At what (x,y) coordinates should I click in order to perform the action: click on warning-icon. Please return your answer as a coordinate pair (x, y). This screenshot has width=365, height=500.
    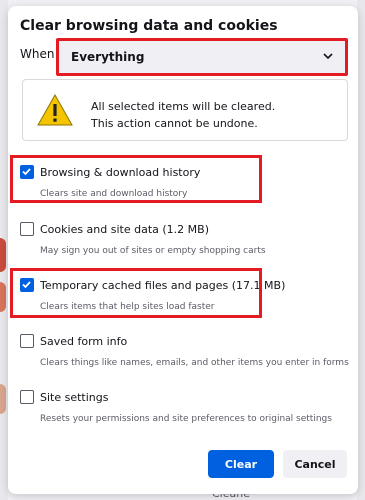
    Looking at the image, I should click on (55, 110).